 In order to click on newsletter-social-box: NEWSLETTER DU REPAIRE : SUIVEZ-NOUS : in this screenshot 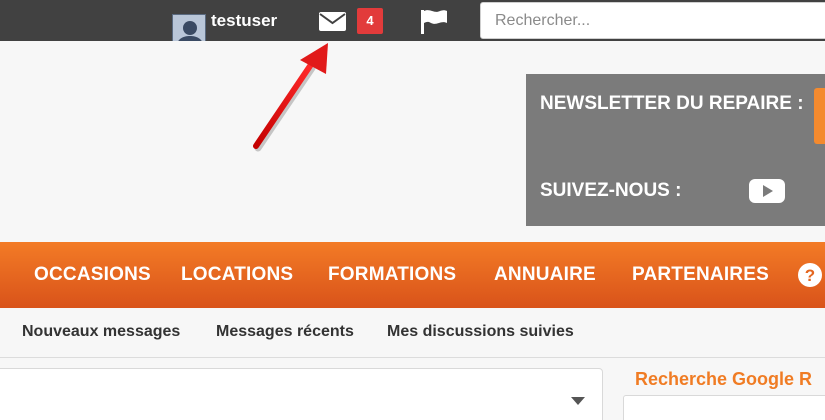, I will do `click(675, 150)`.